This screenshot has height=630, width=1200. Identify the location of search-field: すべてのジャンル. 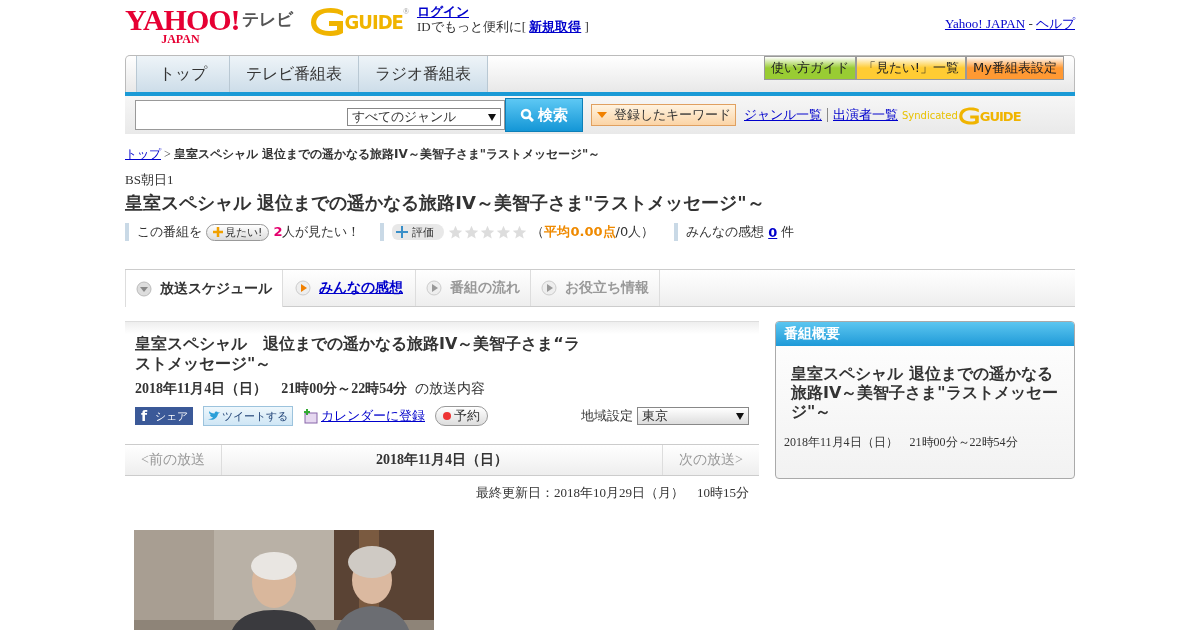
(320, 115).